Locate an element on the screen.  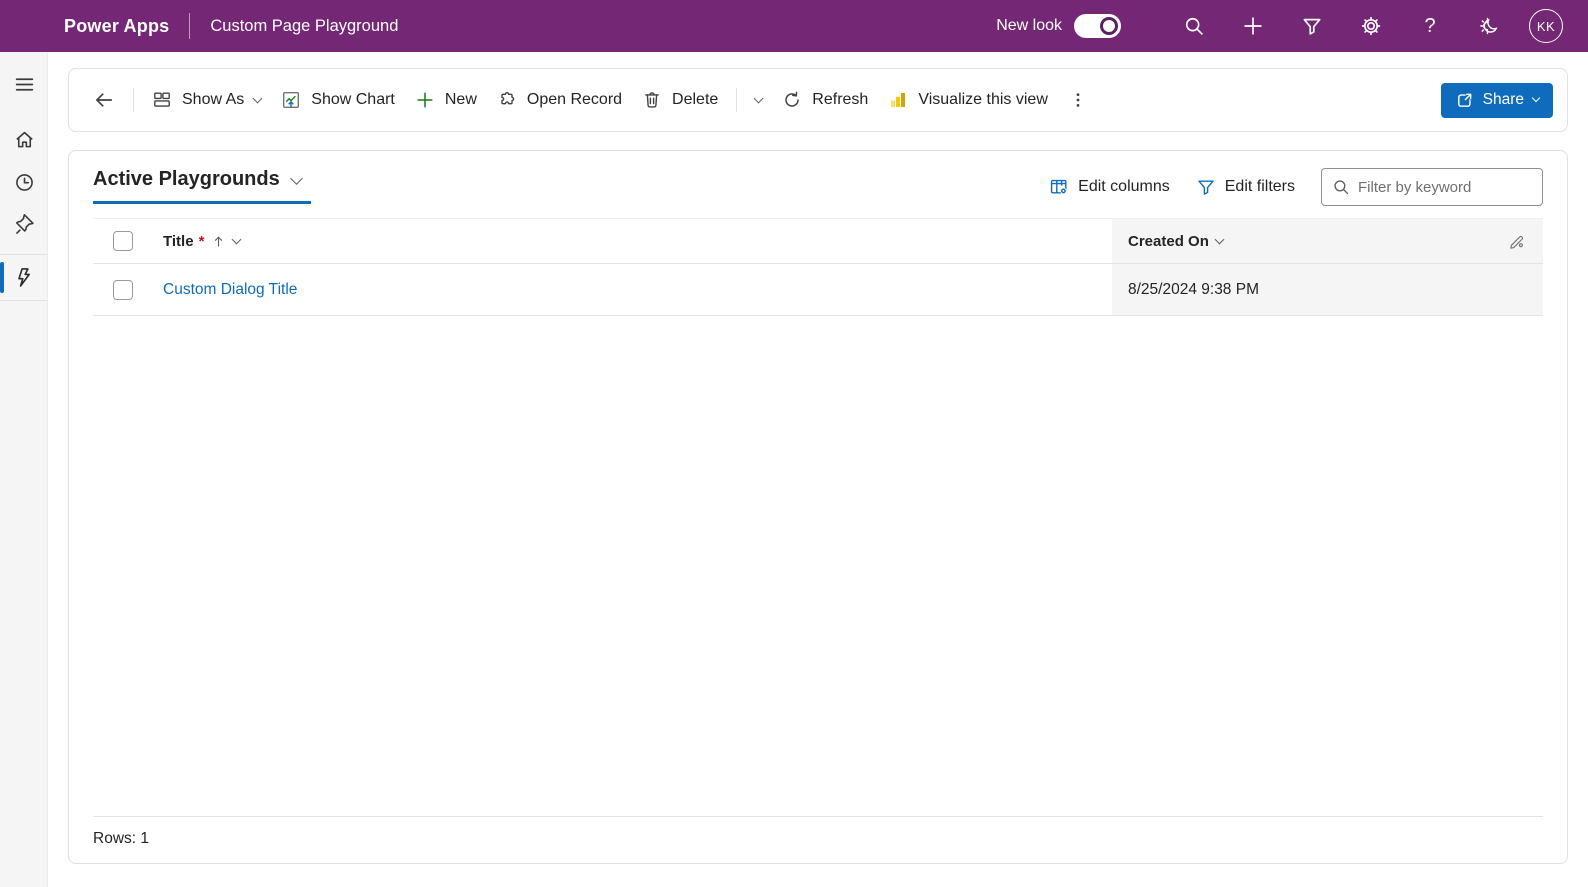
new-label: New is located at coordinates (460, 99).